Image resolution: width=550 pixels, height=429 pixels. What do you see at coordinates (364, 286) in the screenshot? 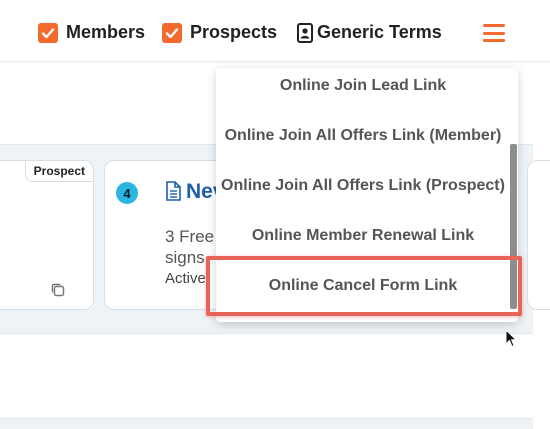
I see `highlight-annotation` at bounding box center [364, 286].